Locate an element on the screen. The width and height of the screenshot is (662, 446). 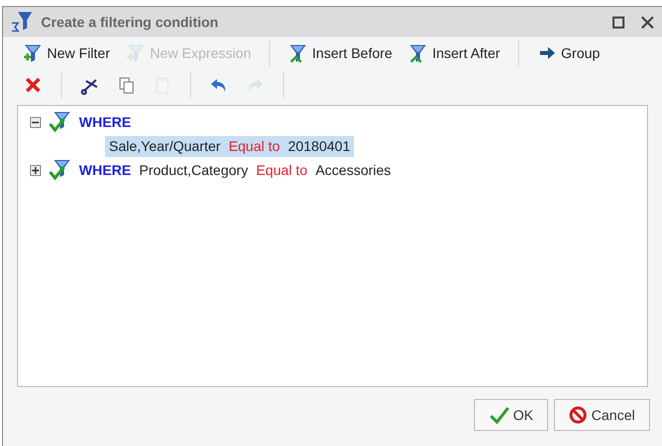
checkmark-icon is located at coordinates (499, 415).